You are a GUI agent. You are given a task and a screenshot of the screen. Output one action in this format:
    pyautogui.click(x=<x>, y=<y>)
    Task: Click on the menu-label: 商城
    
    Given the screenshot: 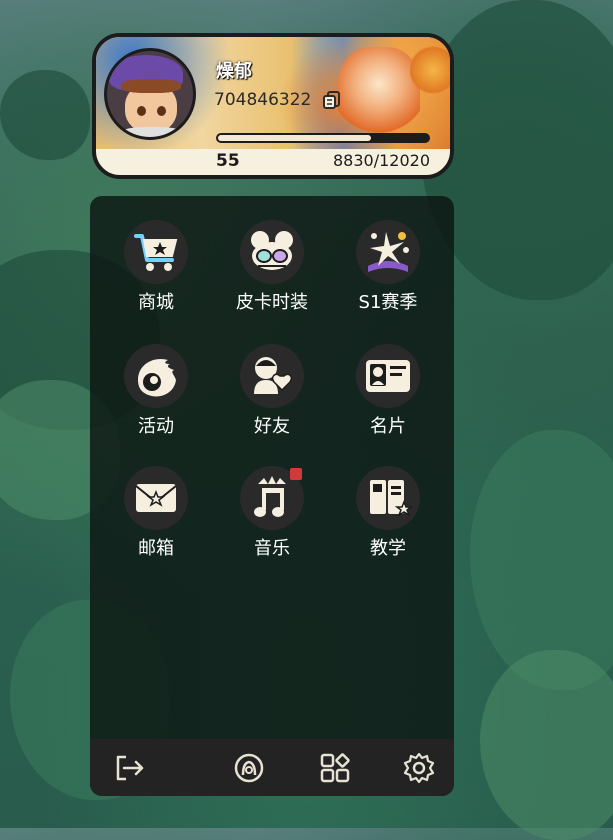 What is the action you would take?
    pyautogui.click(x=156, y=302)
    